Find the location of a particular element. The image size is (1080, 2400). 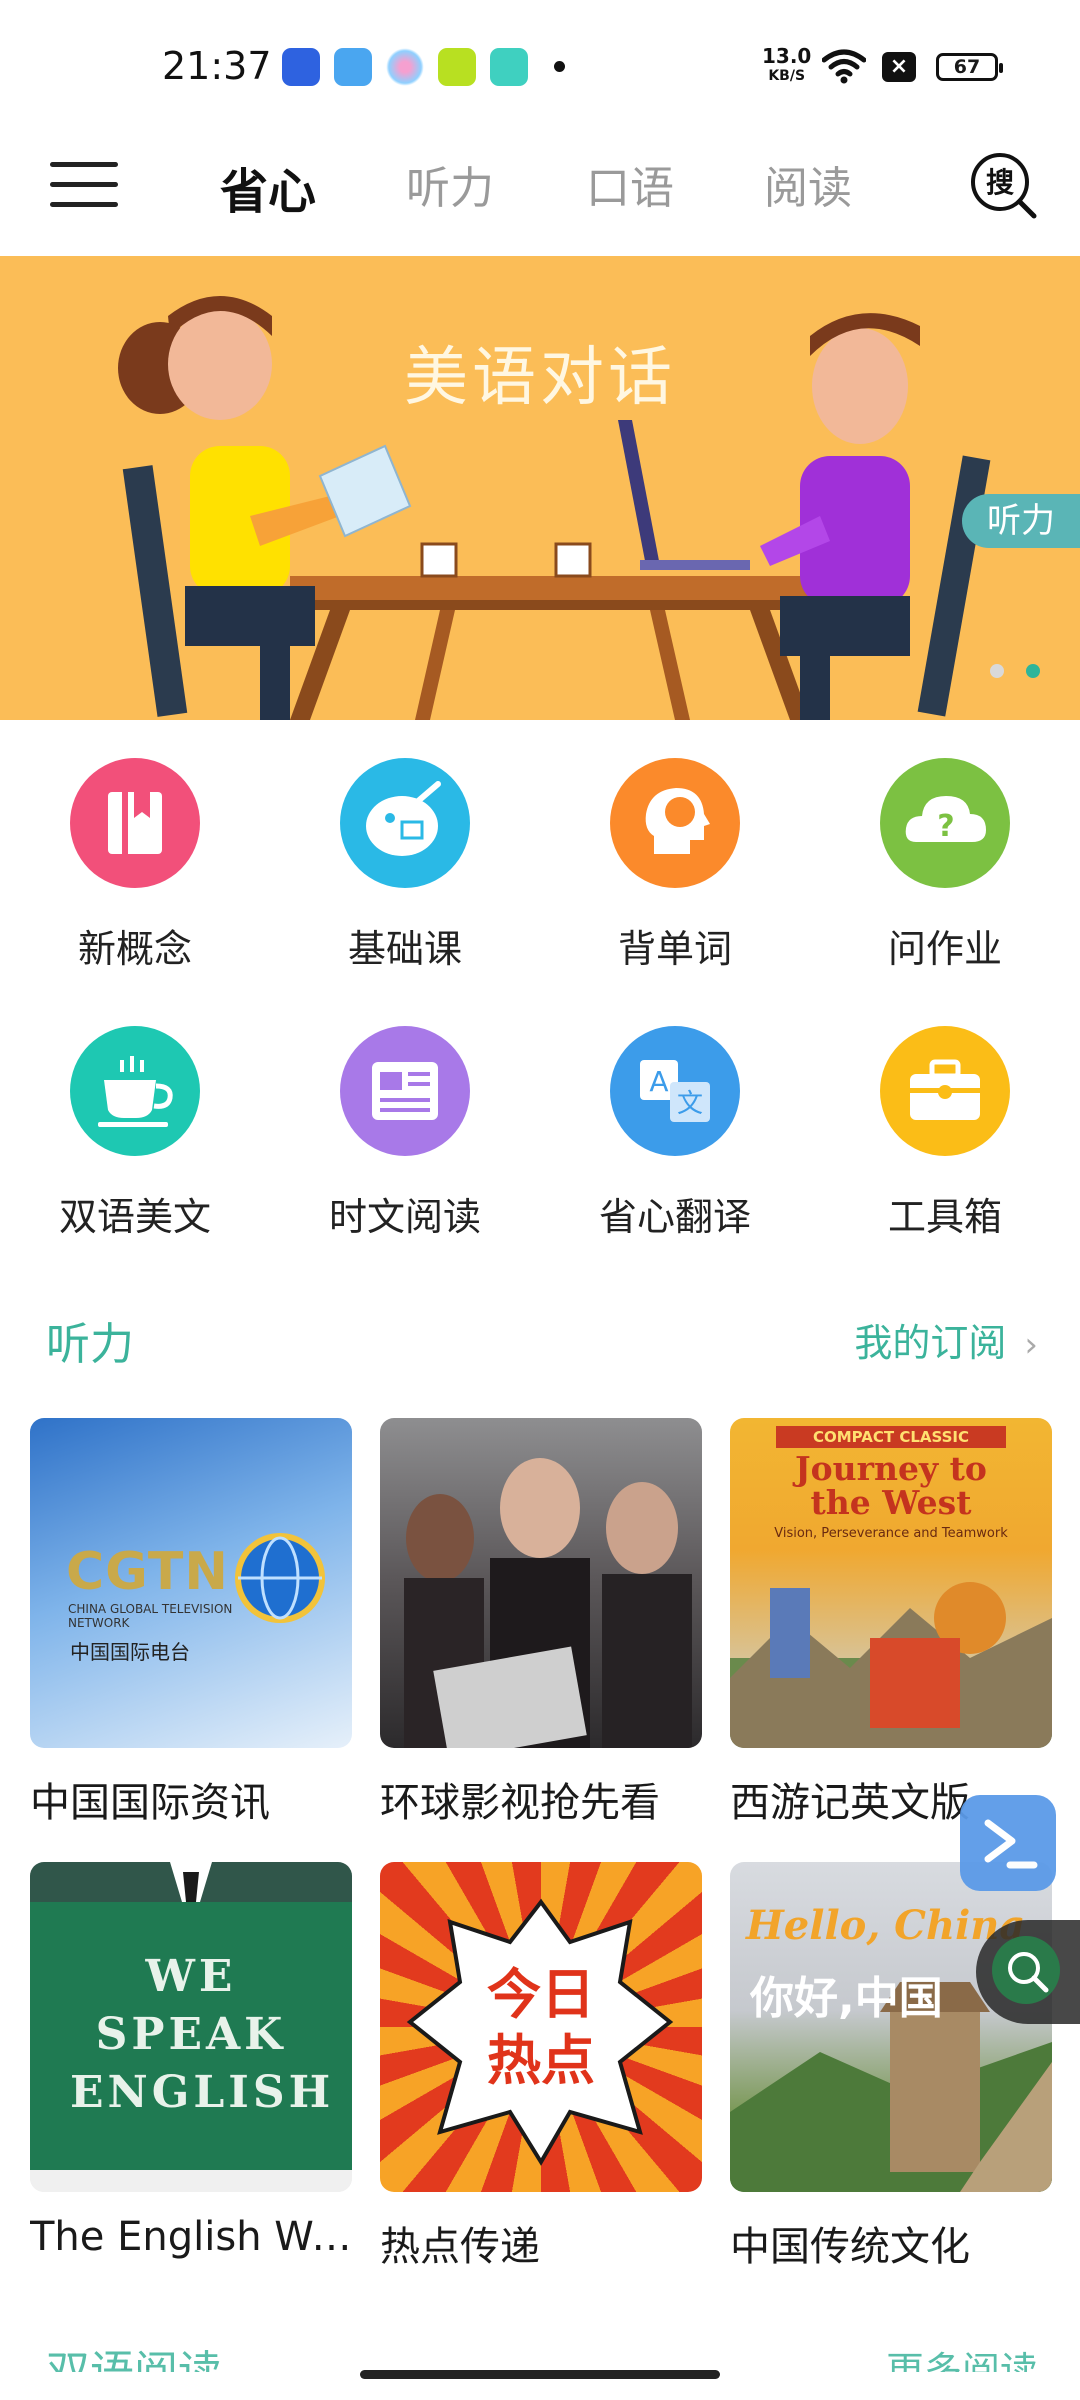

notification-dot is located at coordinates (559, 66).